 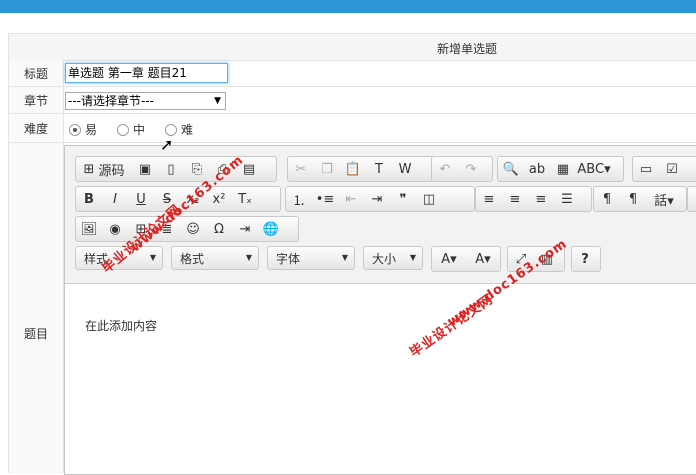 I want to click on text-color-icon: A▾, so click(x=448, y=259).